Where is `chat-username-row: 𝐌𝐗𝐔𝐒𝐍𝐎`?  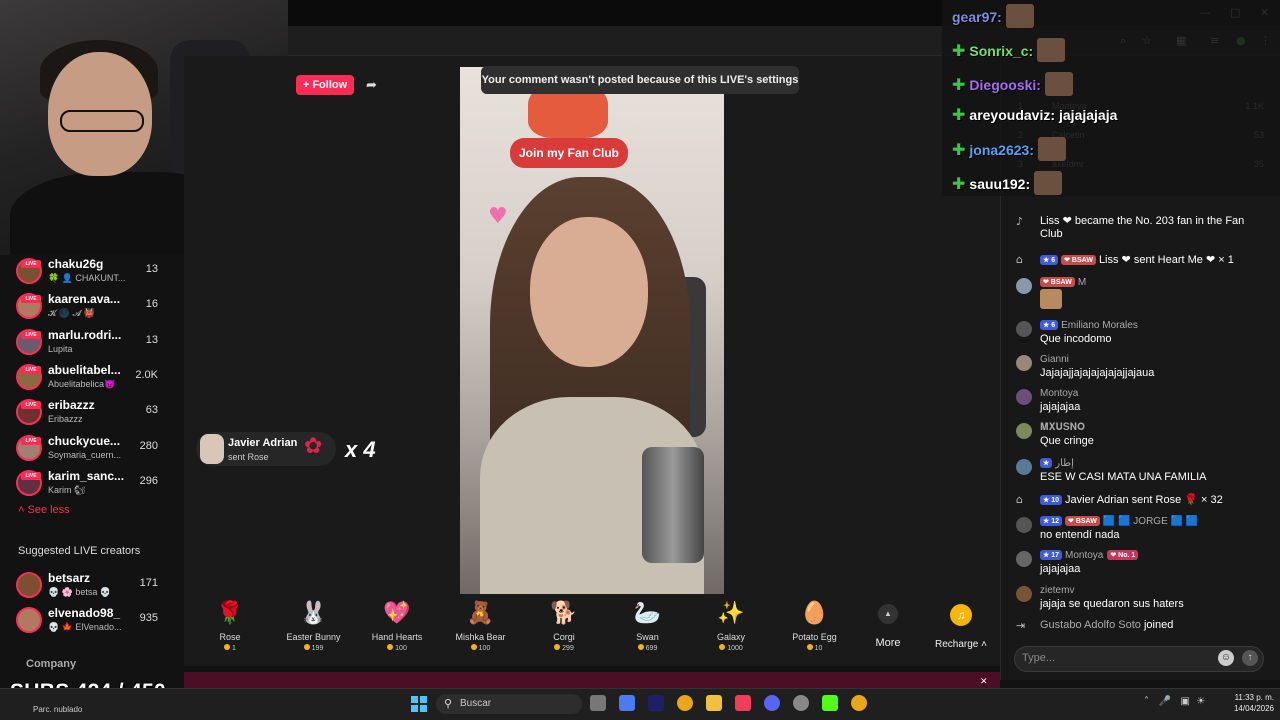
chat-username-row: 𝐌𝐗𝐔𝐒𝐍𝐎 is located at coordinates (1062, 427).